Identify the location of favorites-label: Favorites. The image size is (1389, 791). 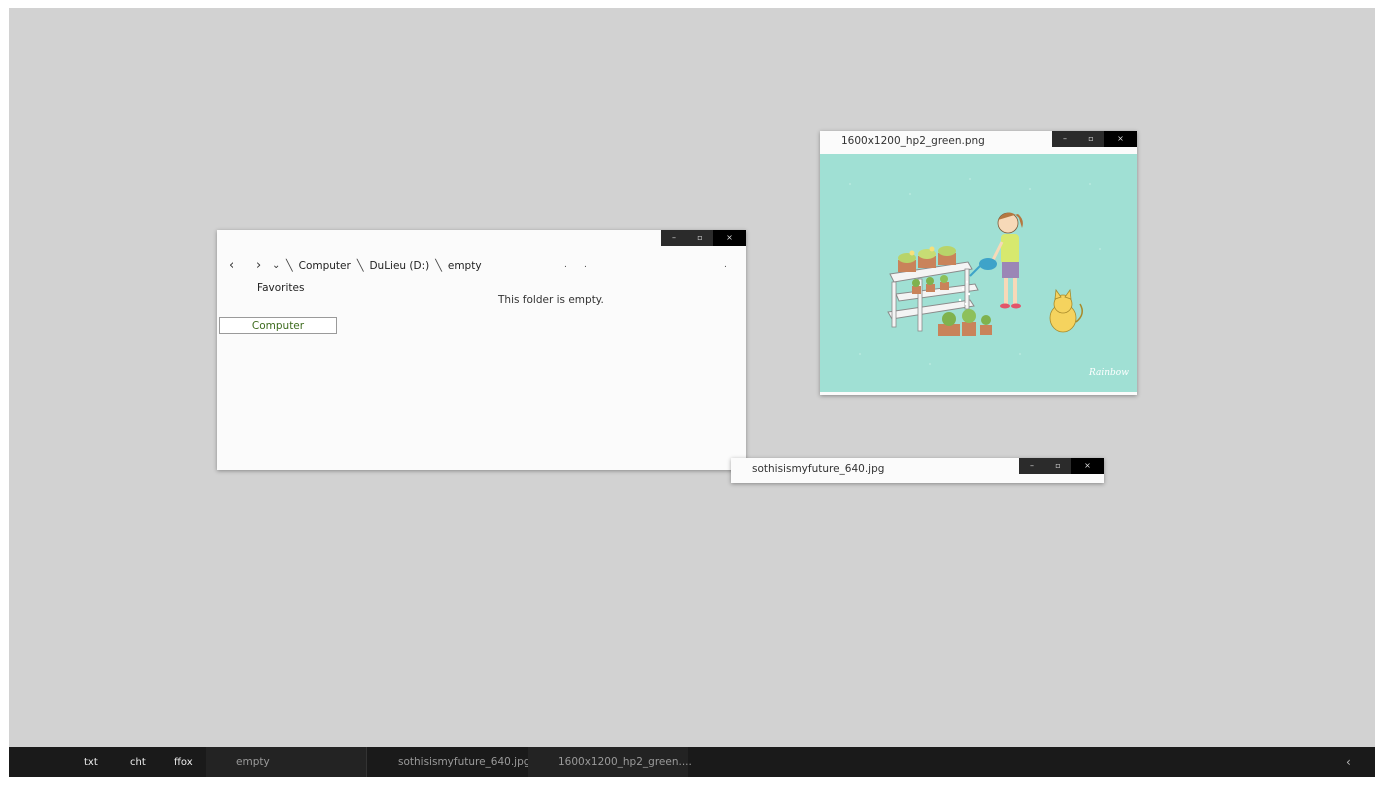
(280, 288).